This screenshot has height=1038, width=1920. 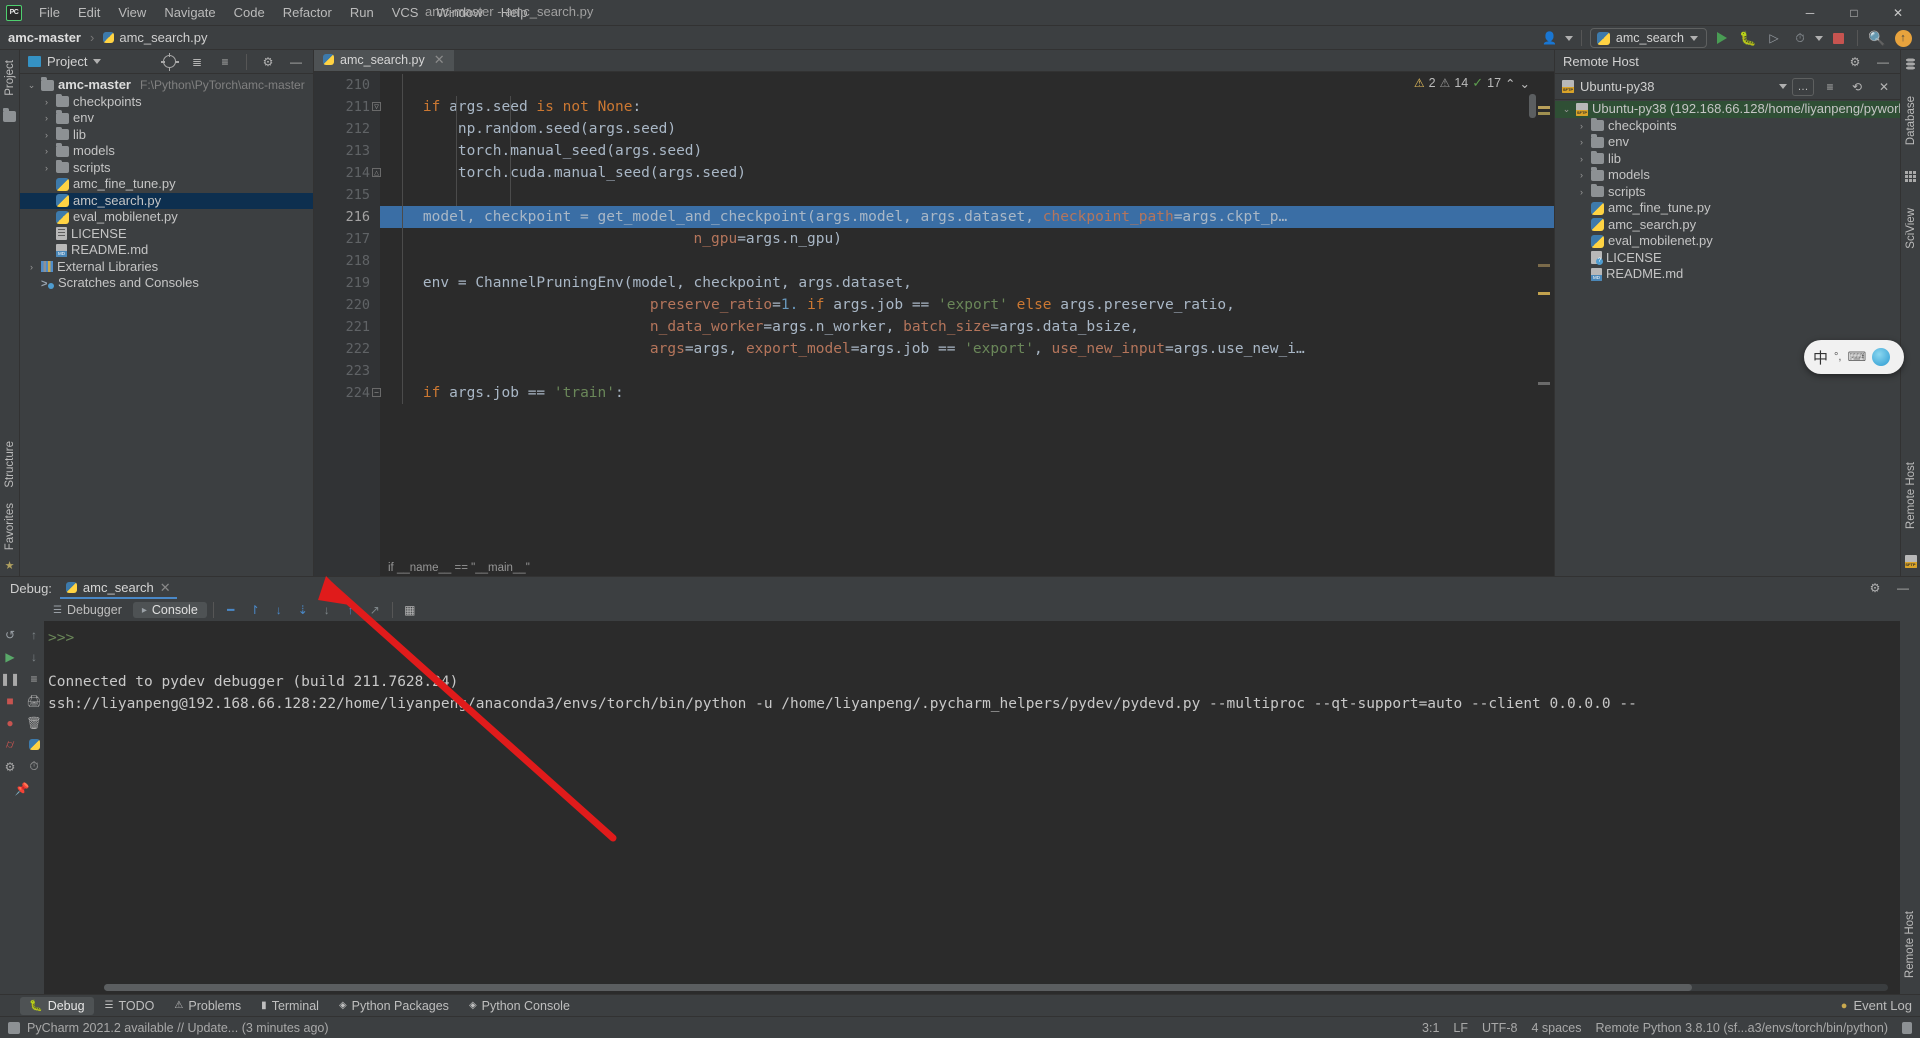 I want to click on line-number: 224−, so click(x=347, y=393).